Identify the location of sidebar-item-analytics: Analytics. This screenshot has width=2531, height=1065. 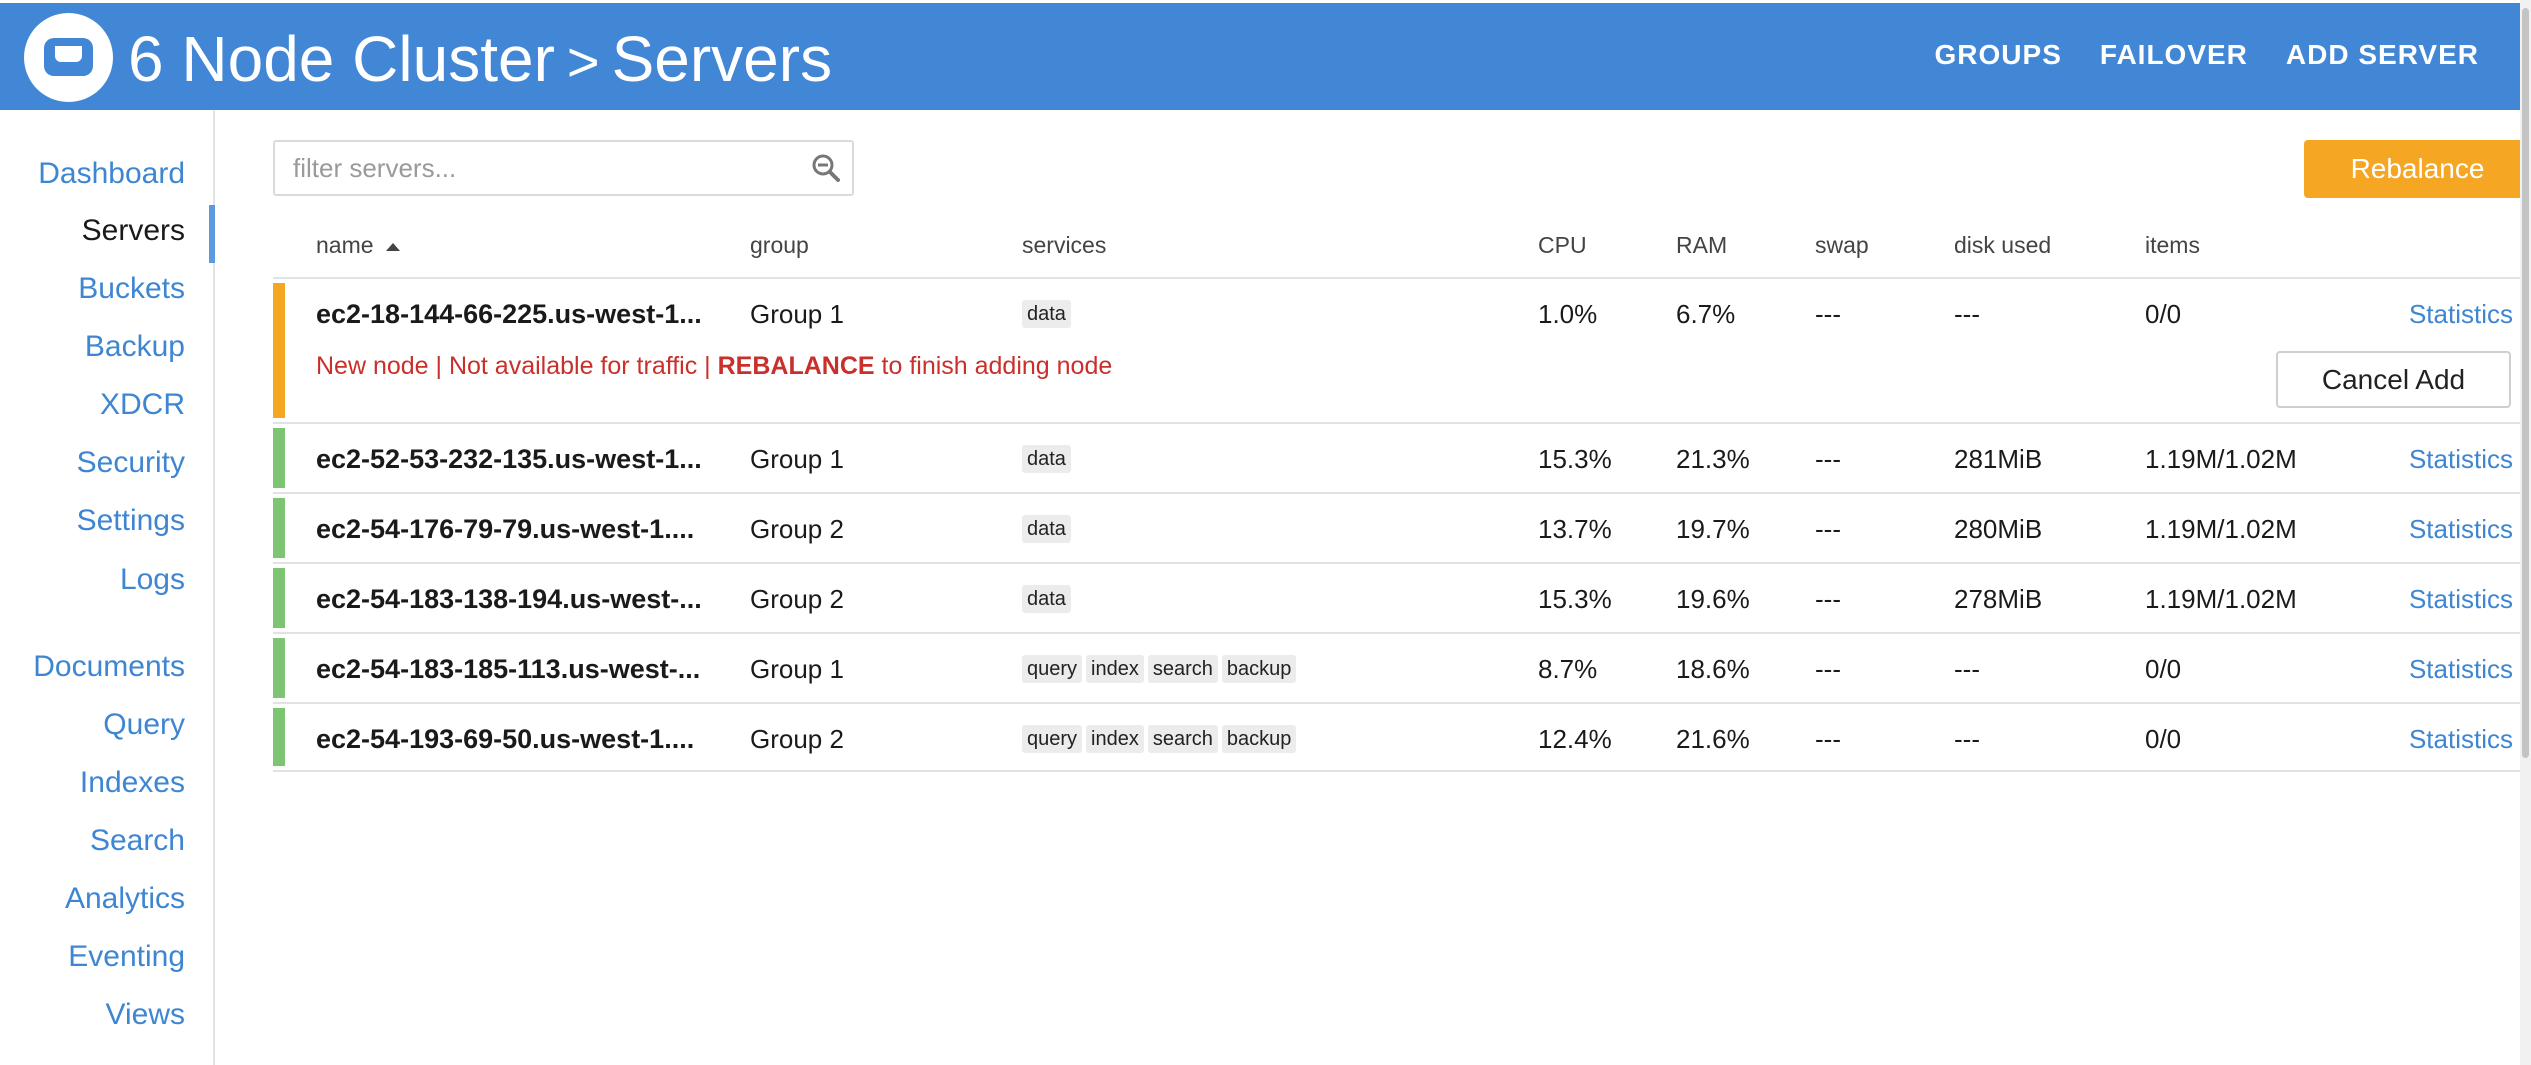
(125, 899).